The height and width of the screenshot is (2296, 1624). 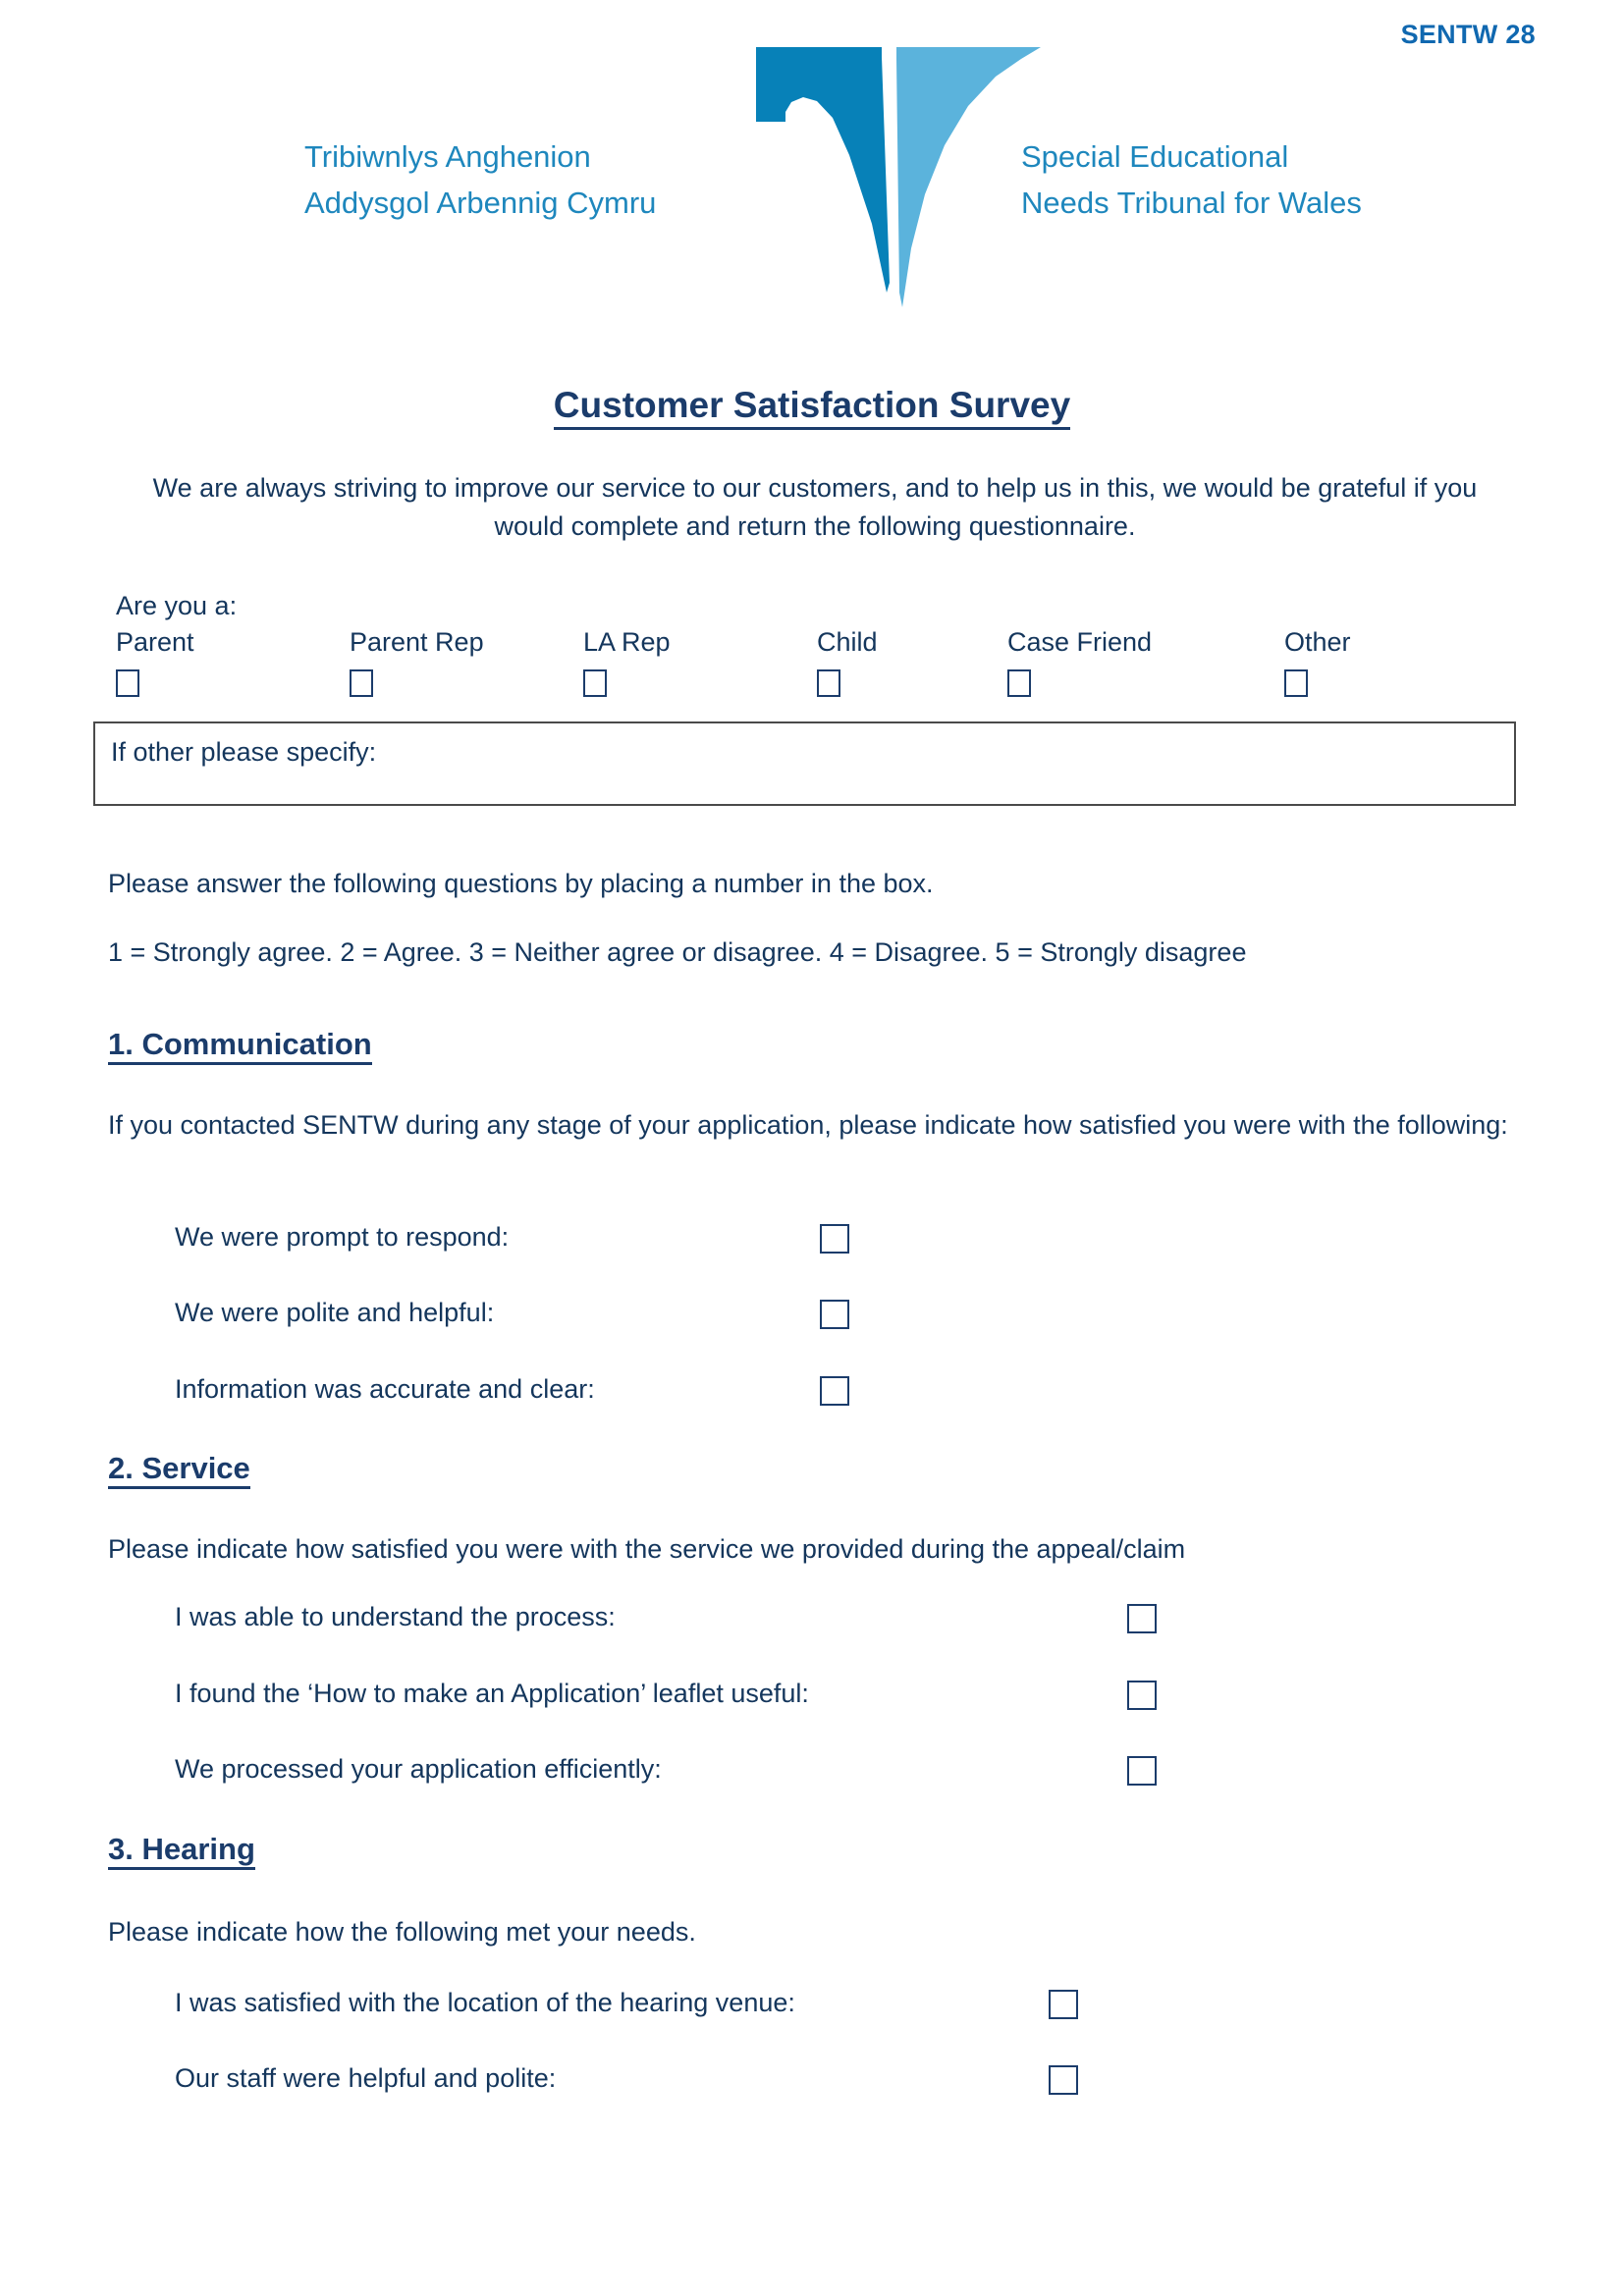 What do you see at coordinates (1019, 683) in the screenshot?
I see `role-checkbox-case-friend` at bounding box center [1019, 683].